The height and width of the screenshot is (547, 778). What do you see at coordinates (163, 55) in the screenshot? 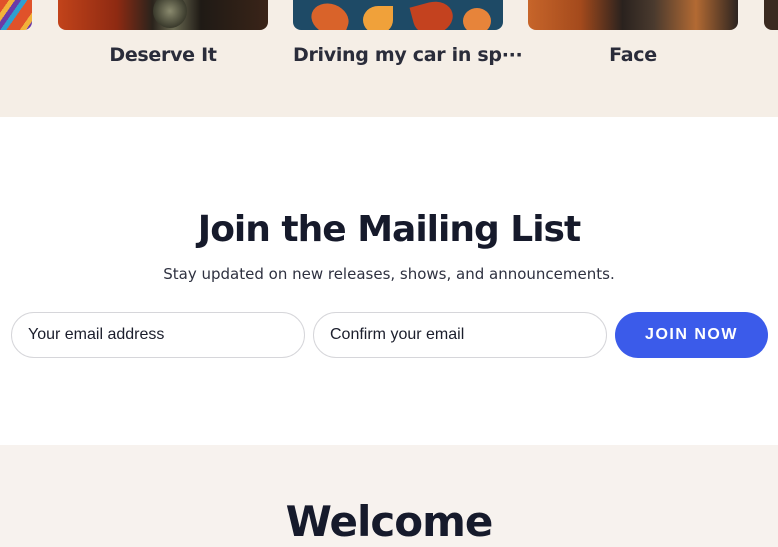
I see `release-title: Deserve It` at bounding box center [163, 55].